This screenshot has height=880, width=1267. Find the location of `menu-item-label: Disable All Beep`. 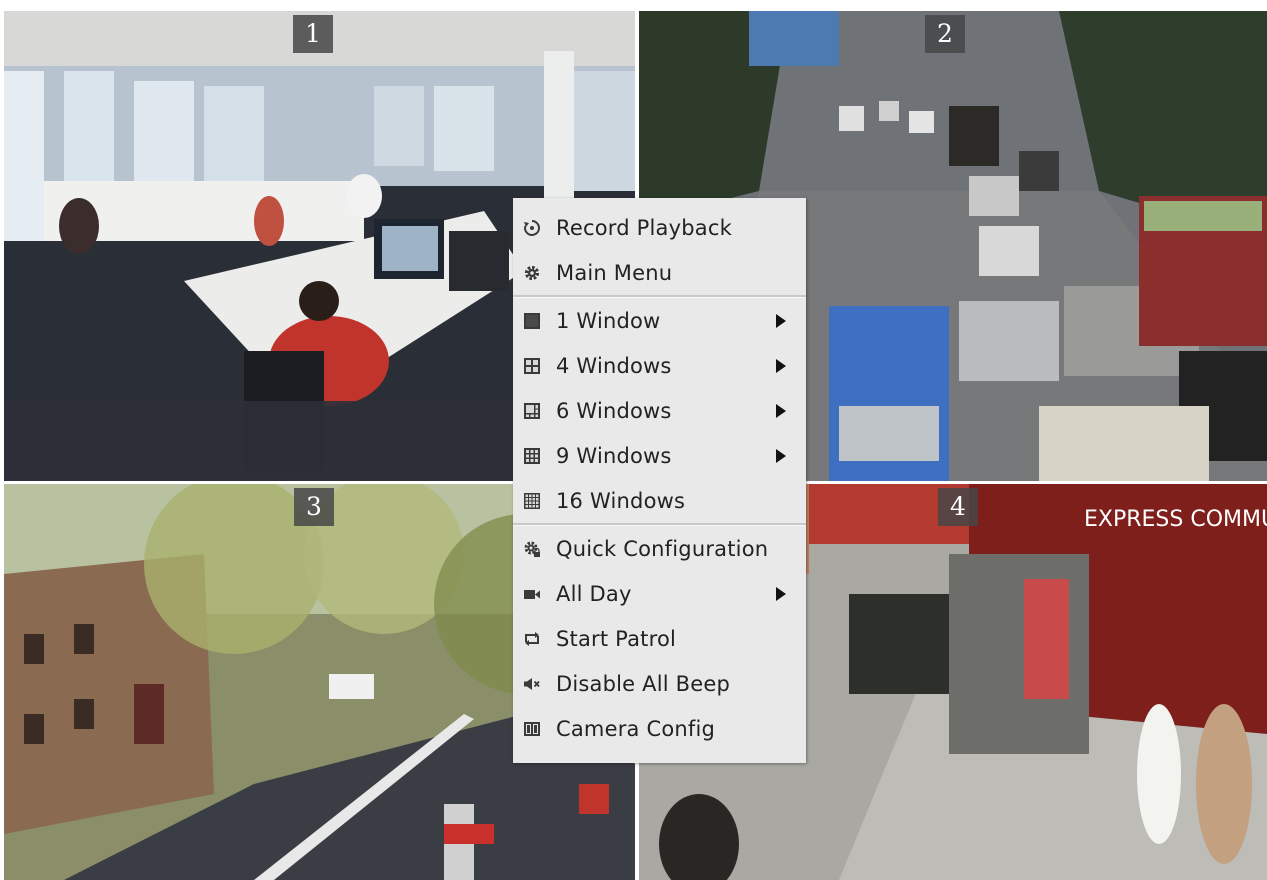

menu-item-label: Disable All Beep is located at coordinates (643, 683).